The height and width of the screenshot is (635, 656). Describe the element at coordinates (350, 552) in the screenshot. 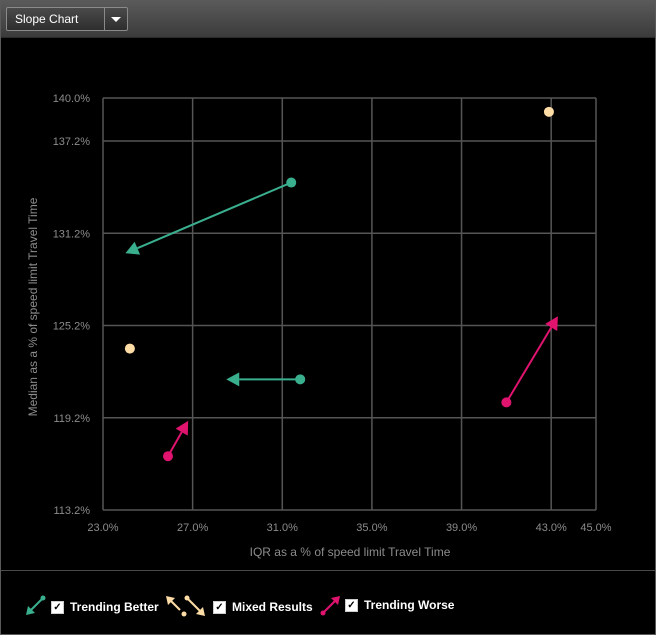

I see `x-axis-label: IQR as a % of speed limit Travel Time` at that location.